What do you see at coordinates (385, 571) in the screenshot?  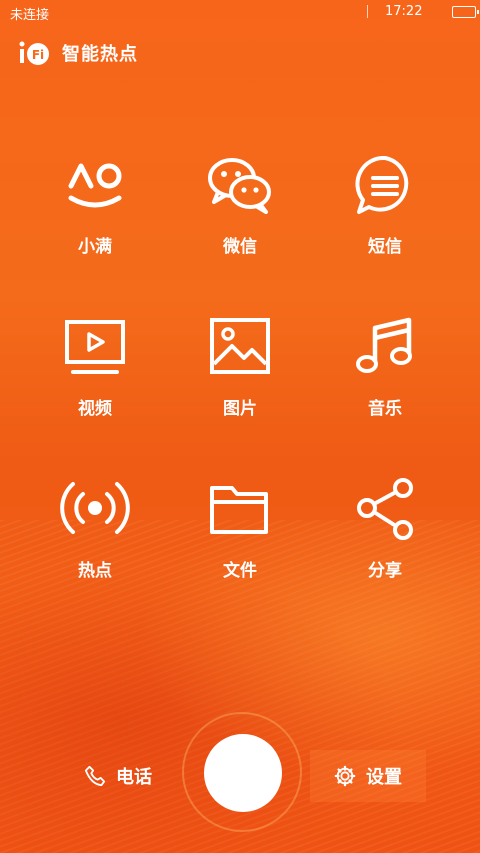 I see `grid-label: 分享` at bounding box center [385, 571].